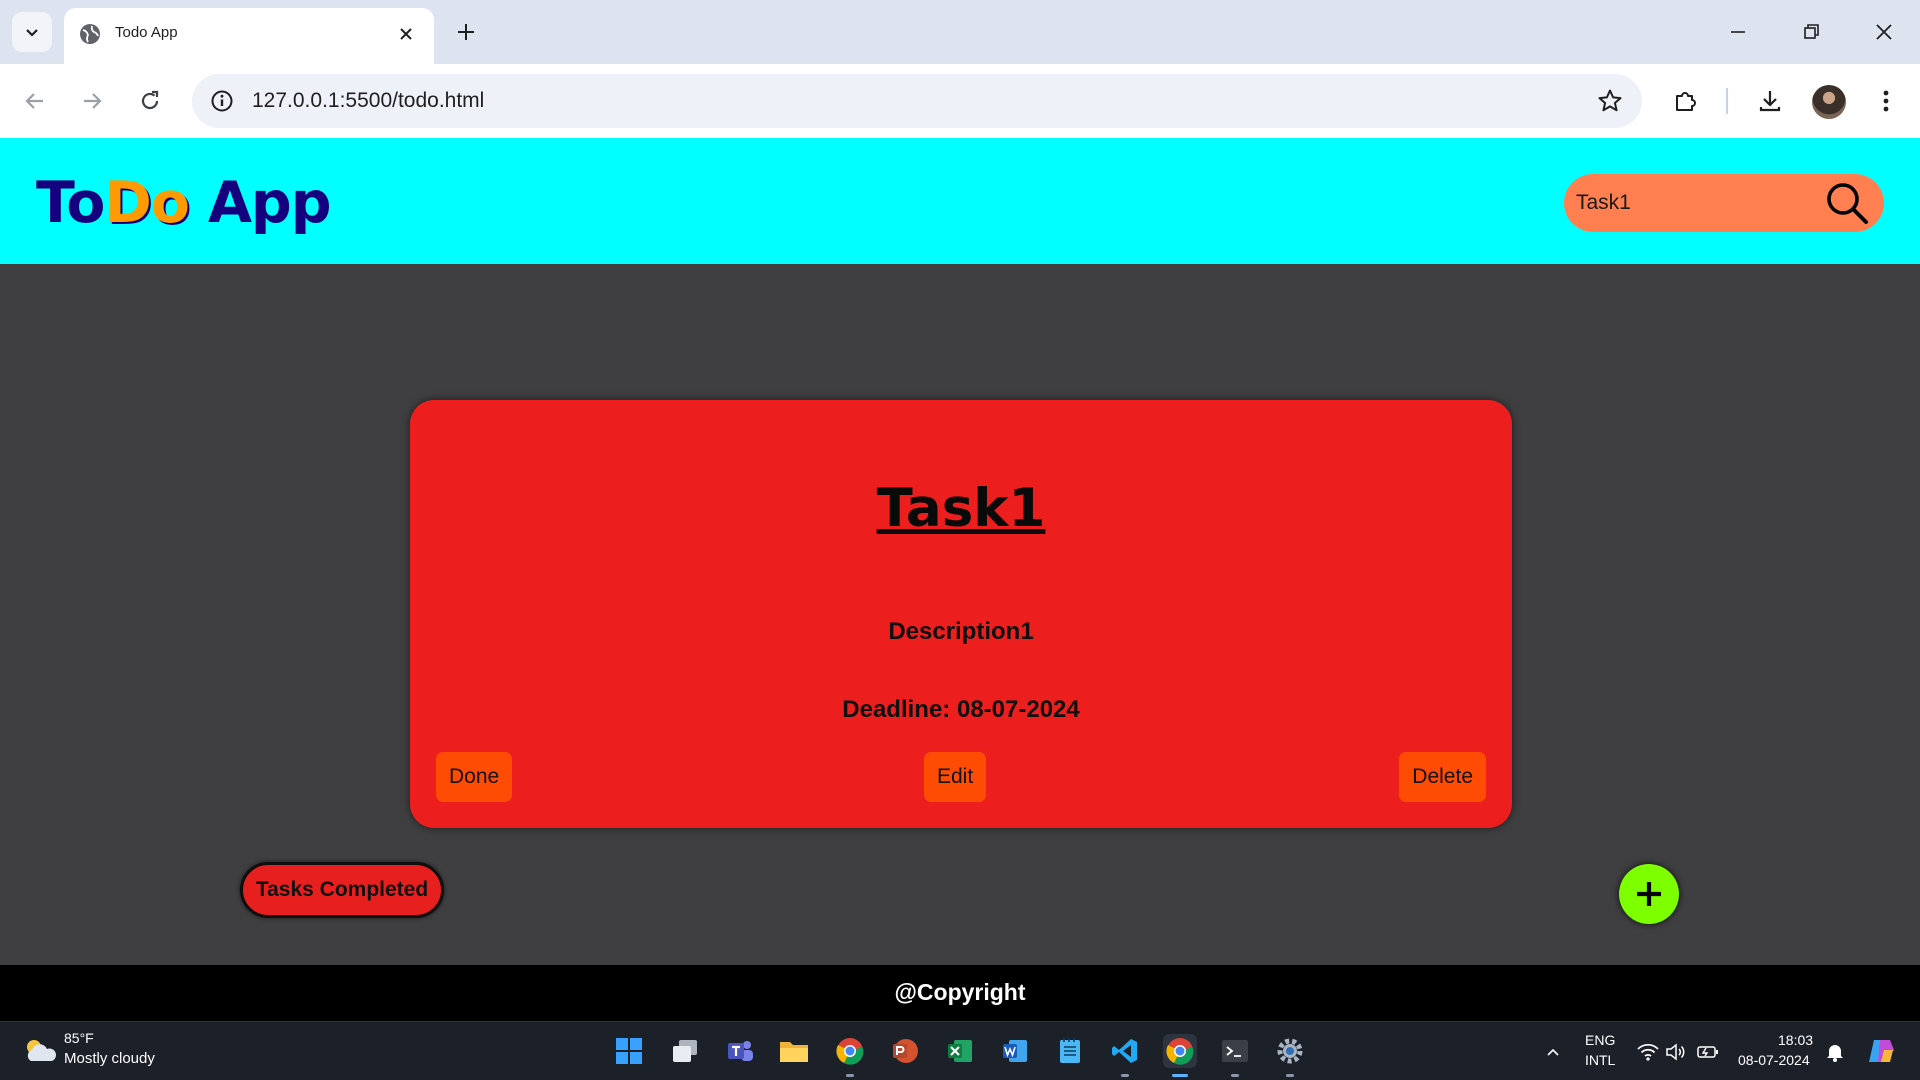  I want to click on chrome-app, so click(850, 1055).